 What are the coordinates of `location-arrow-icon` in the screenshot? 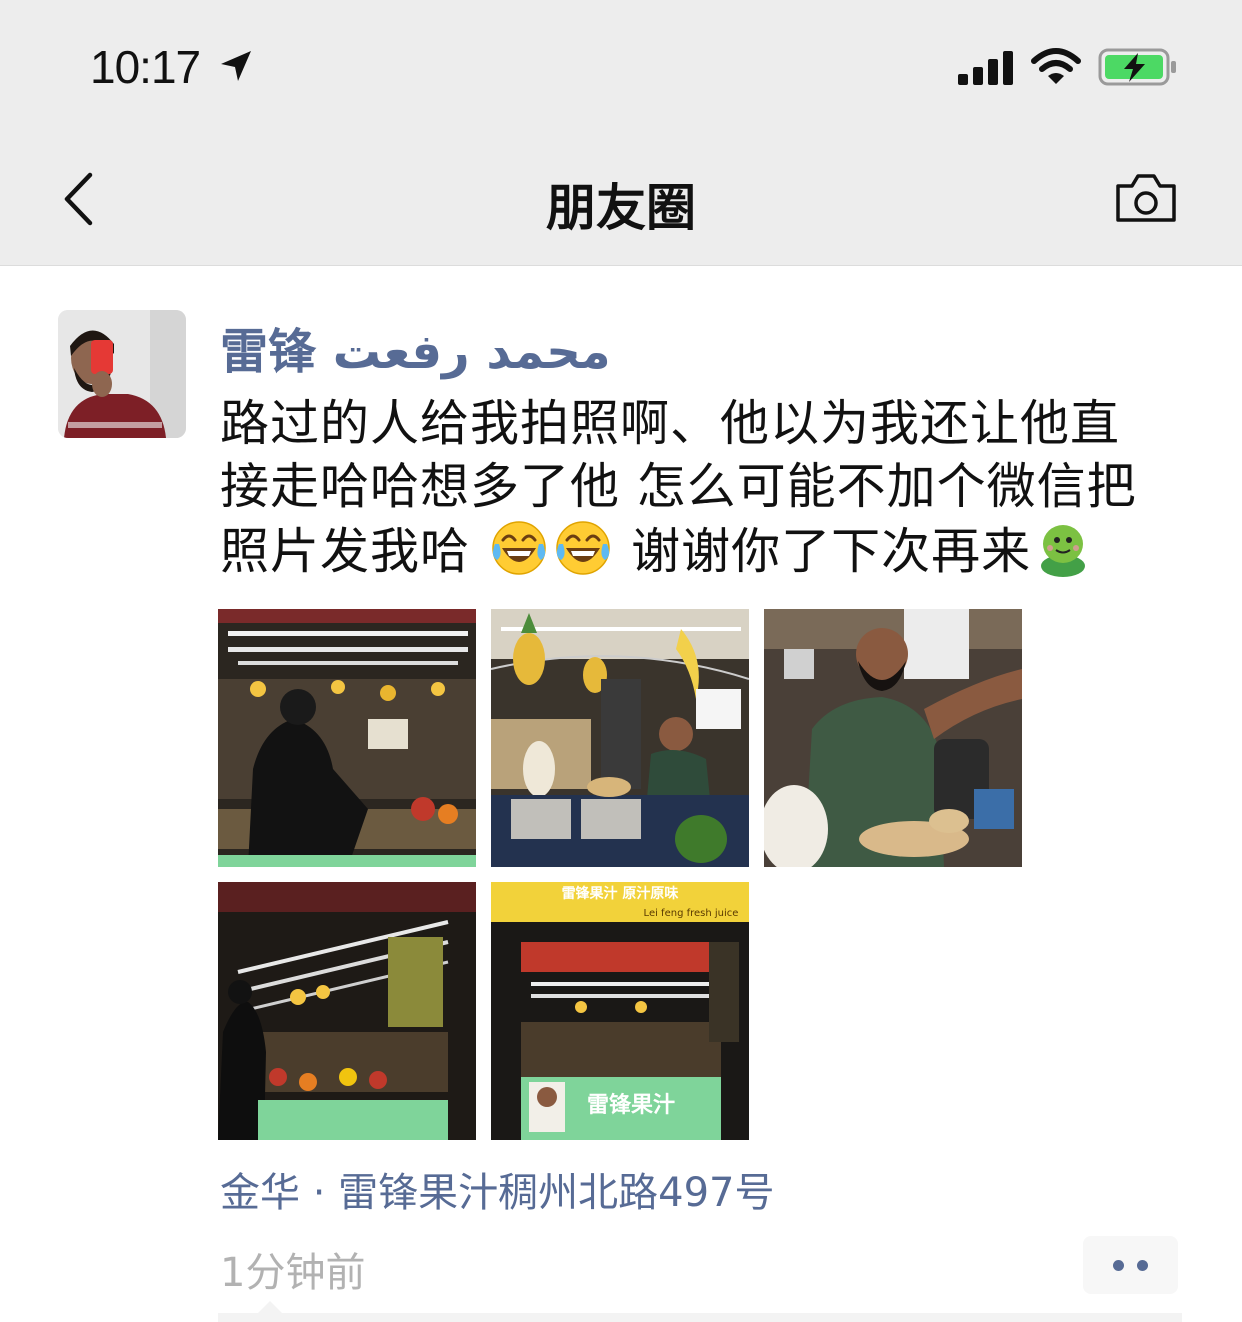 It's located at (236, 66).